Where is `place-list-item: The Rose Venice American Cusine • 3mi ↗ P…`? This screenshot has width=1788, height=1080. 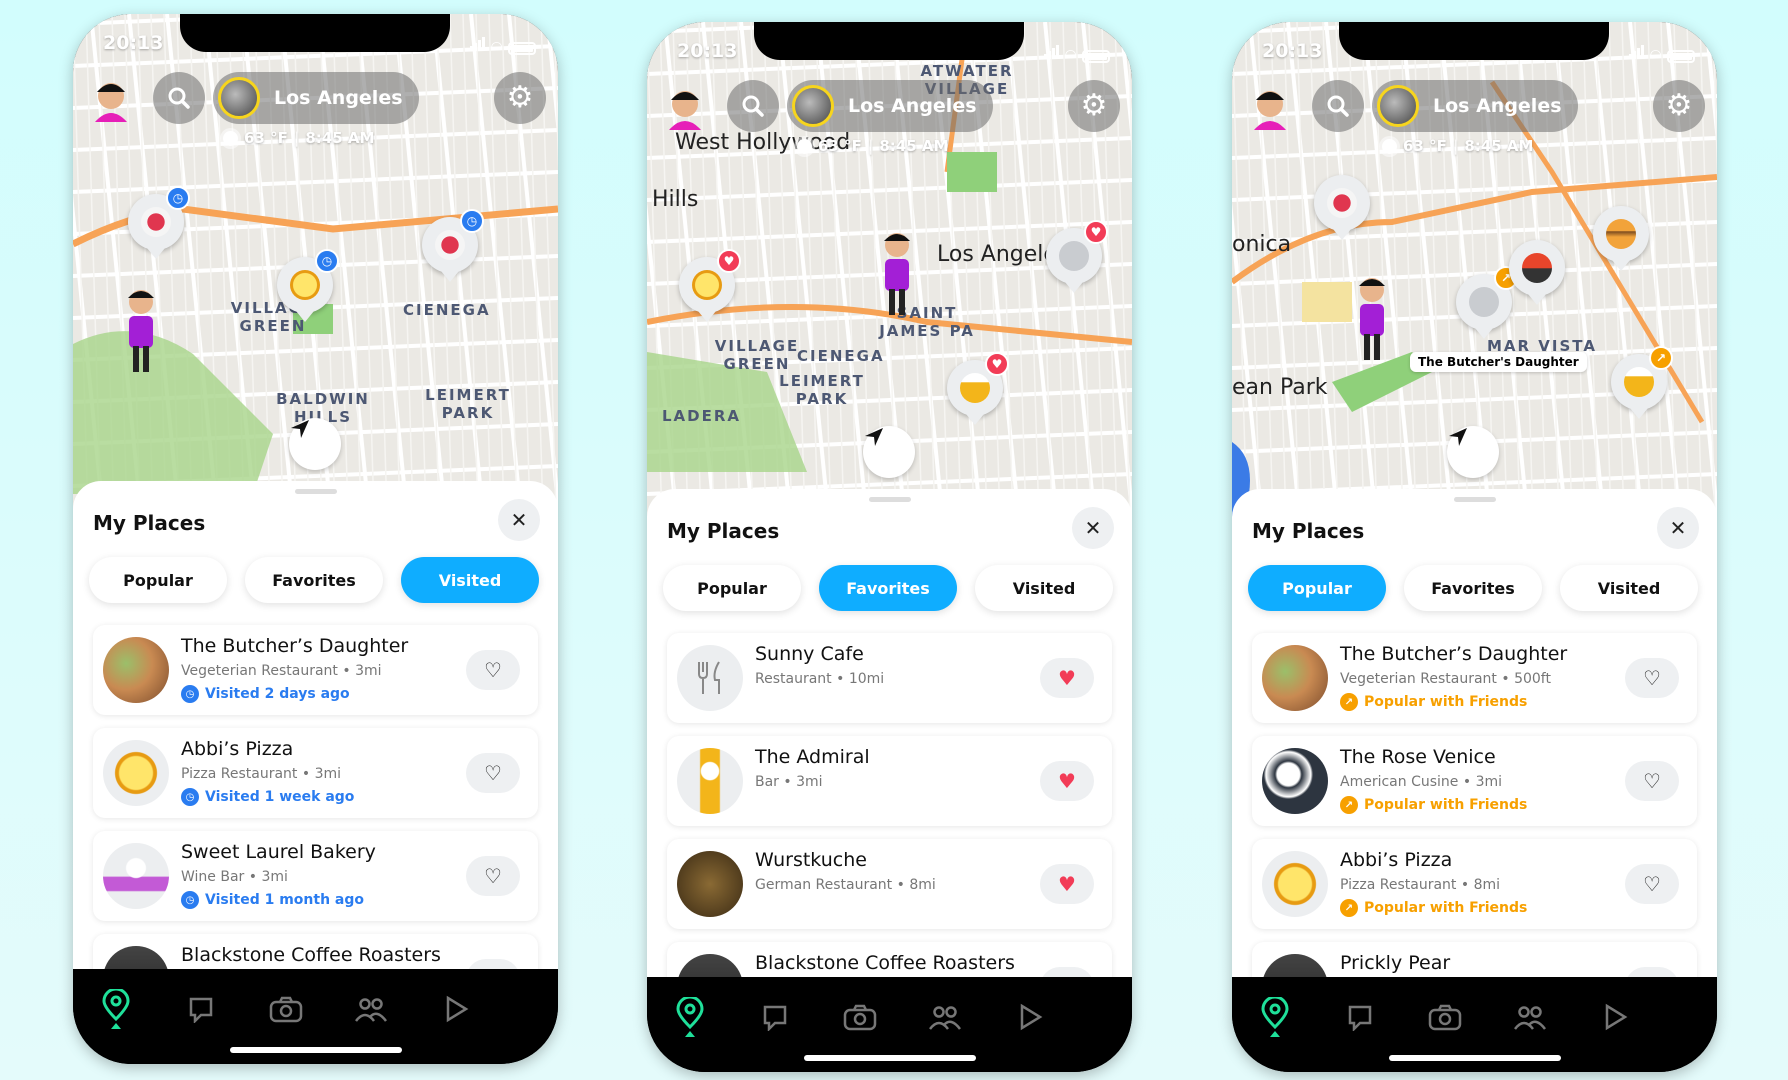
place-list-item: The Rose Venice American Cusine • 3mi ↗ P… is located at coordinates (1474, 781).